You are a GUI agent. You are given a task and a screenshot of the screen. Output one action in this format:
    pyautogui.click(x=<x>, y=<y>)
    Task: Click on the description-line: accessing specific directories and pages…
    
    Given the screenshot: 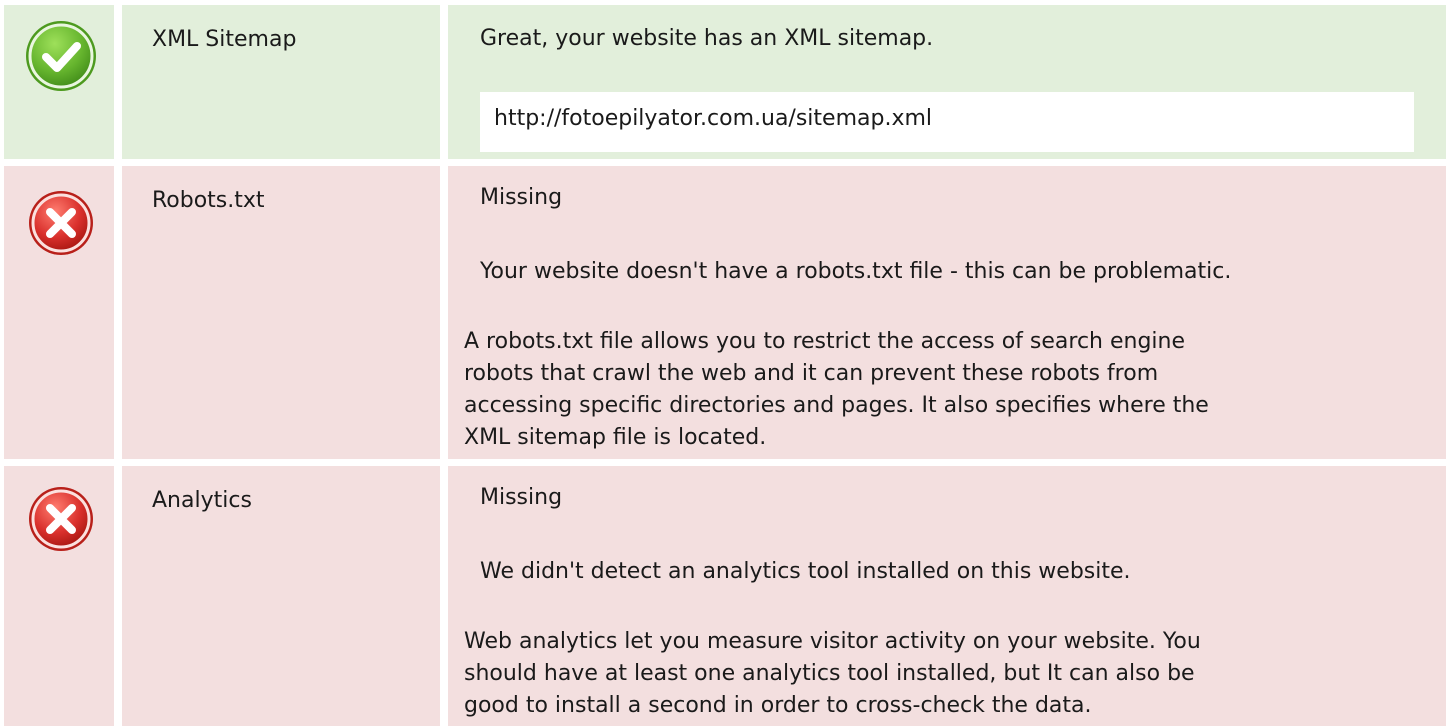 What is the action you would take?
    pyautogui.click(x=836, y=405)
    